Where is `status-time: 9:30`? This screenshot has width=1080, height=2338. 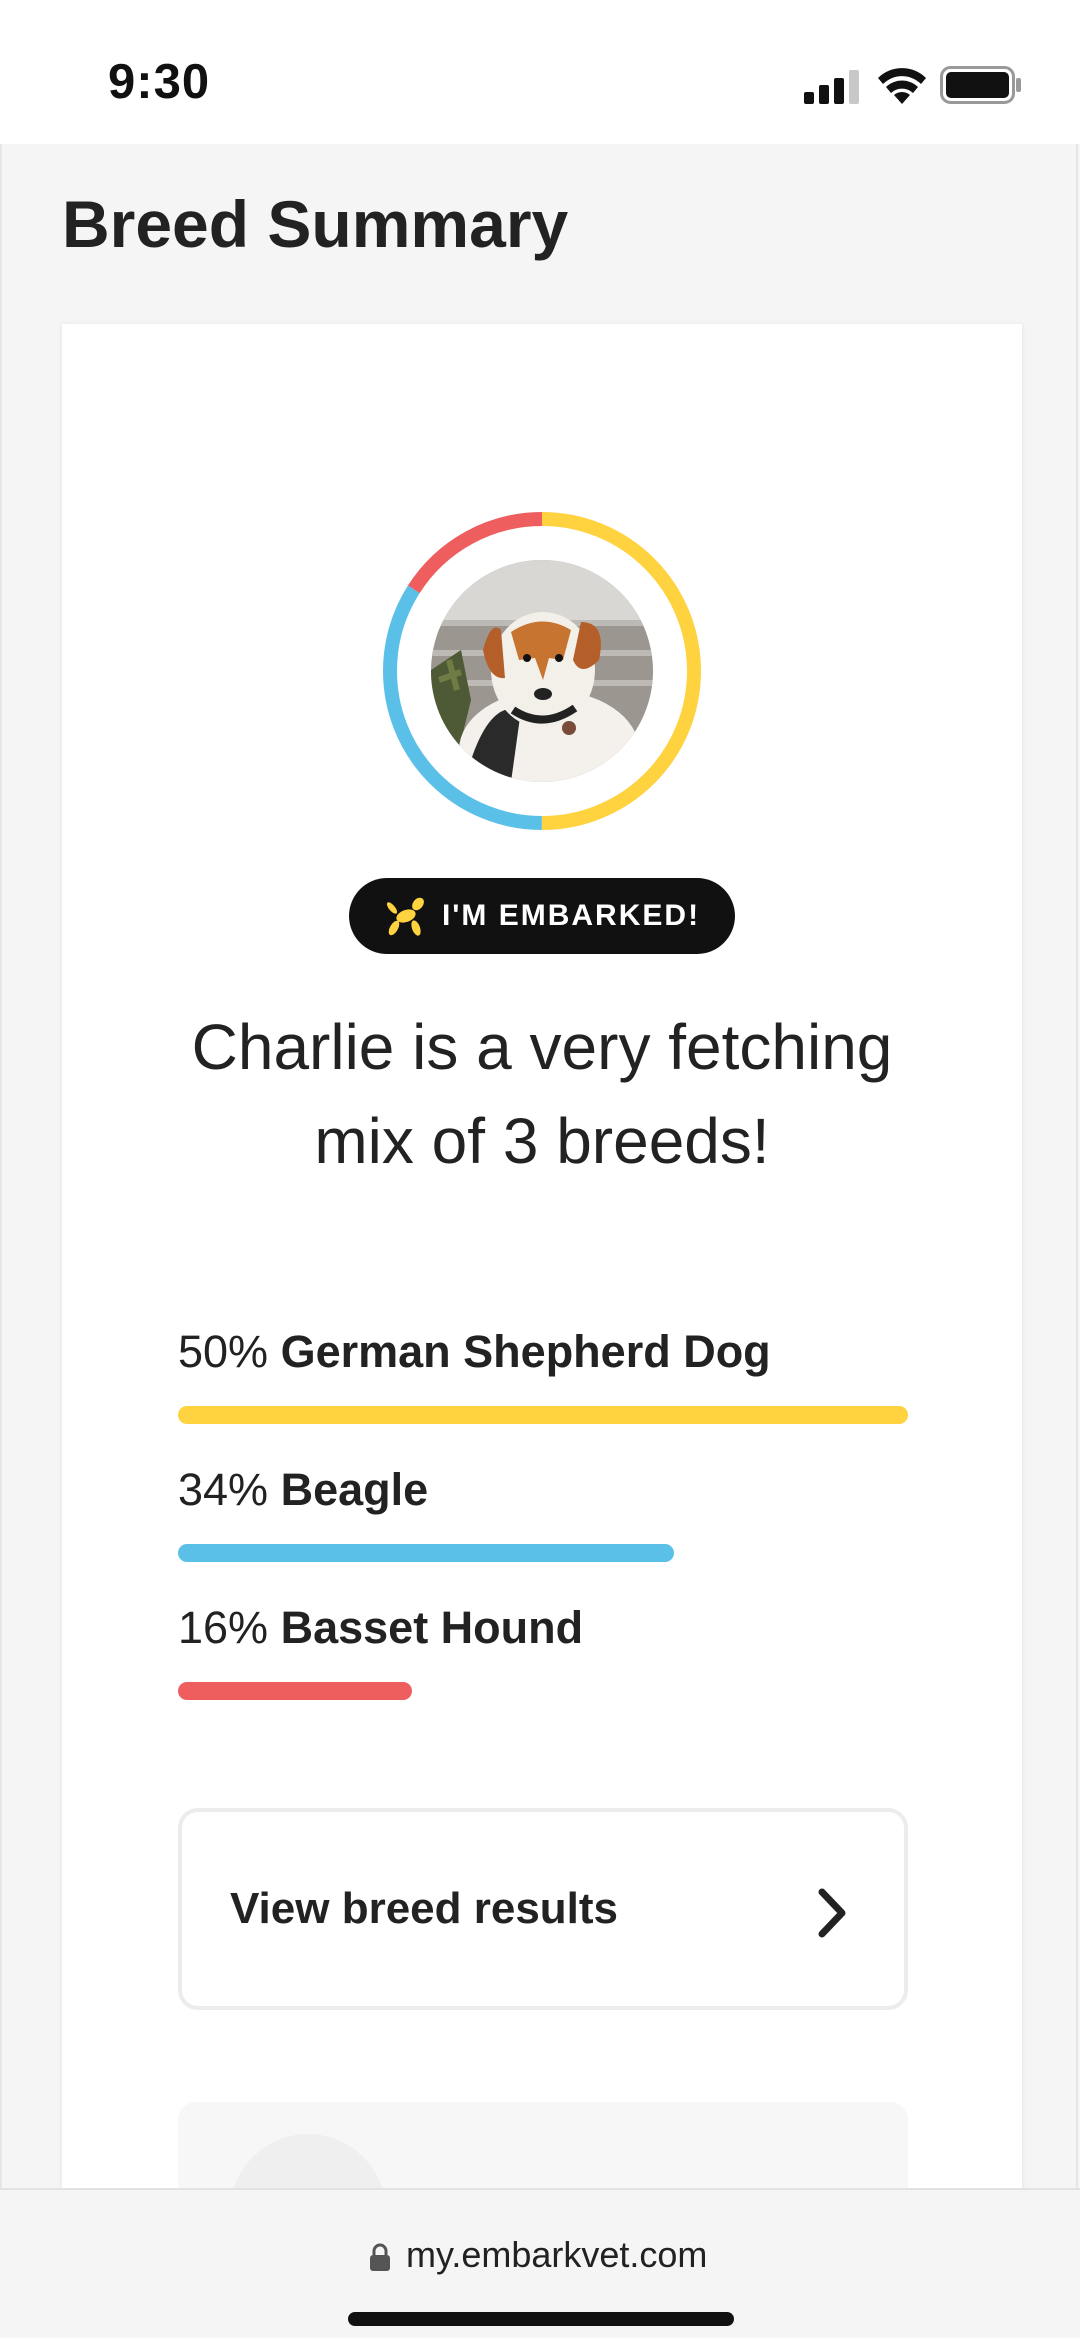 status-time: 9:30 is located at coordinates (159, 82).